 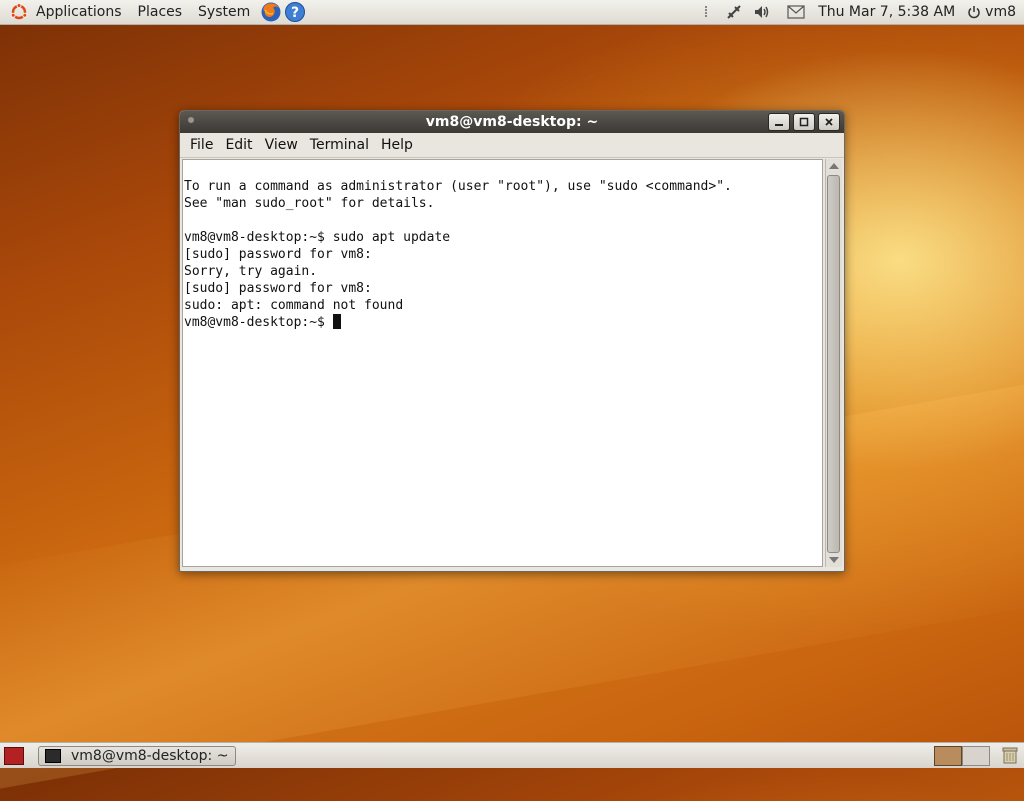 I want to click on user-menu: vm8, so click(x=991, y=12).